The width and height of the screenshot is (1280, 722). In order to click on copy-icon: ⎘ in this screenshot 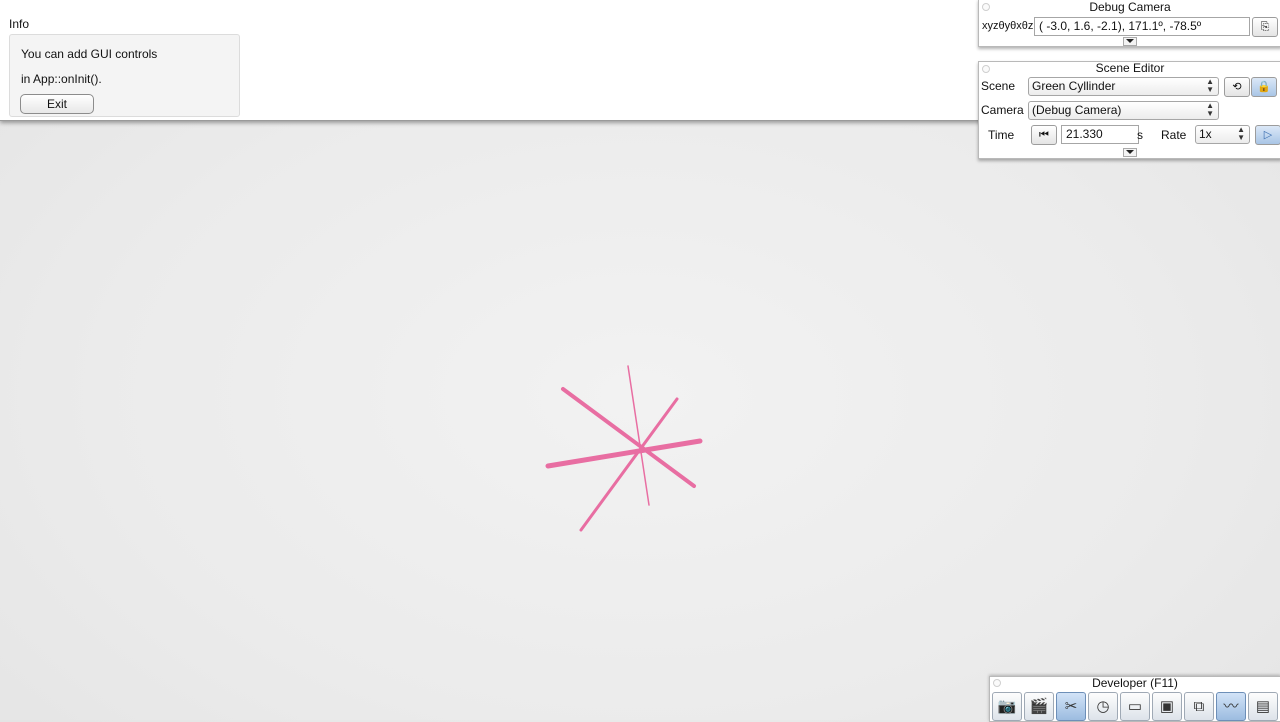, I will do `click(1265, 27)`.